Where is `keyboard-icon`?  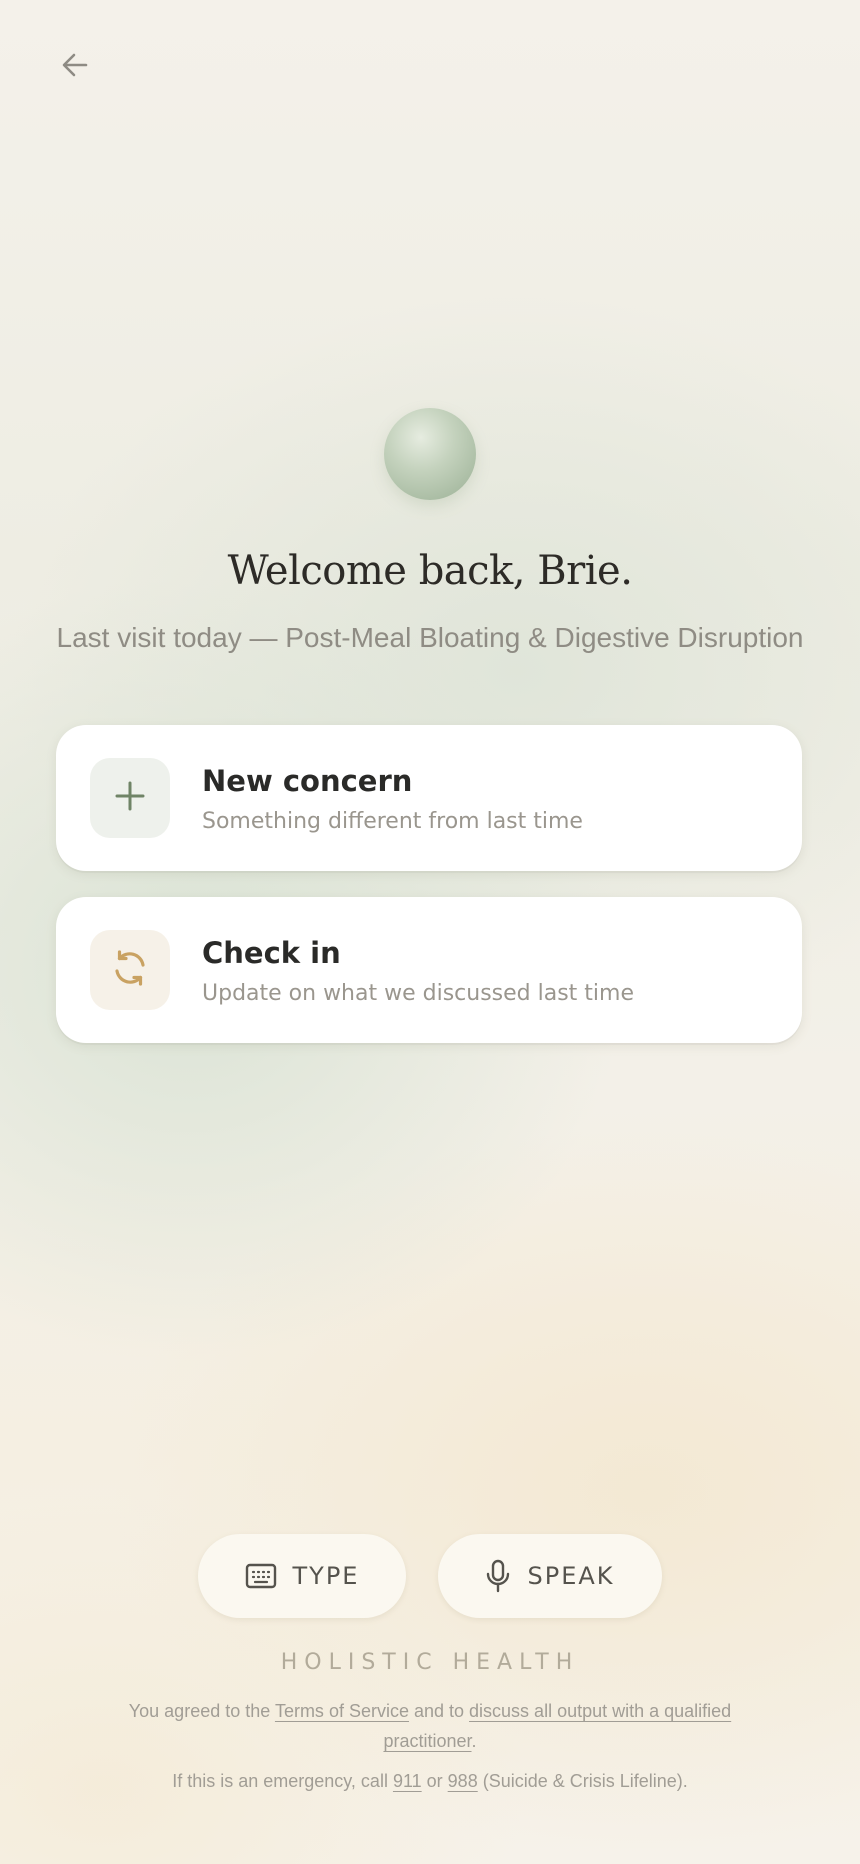 keyboard-icon is located at coordinates (261, 1576).